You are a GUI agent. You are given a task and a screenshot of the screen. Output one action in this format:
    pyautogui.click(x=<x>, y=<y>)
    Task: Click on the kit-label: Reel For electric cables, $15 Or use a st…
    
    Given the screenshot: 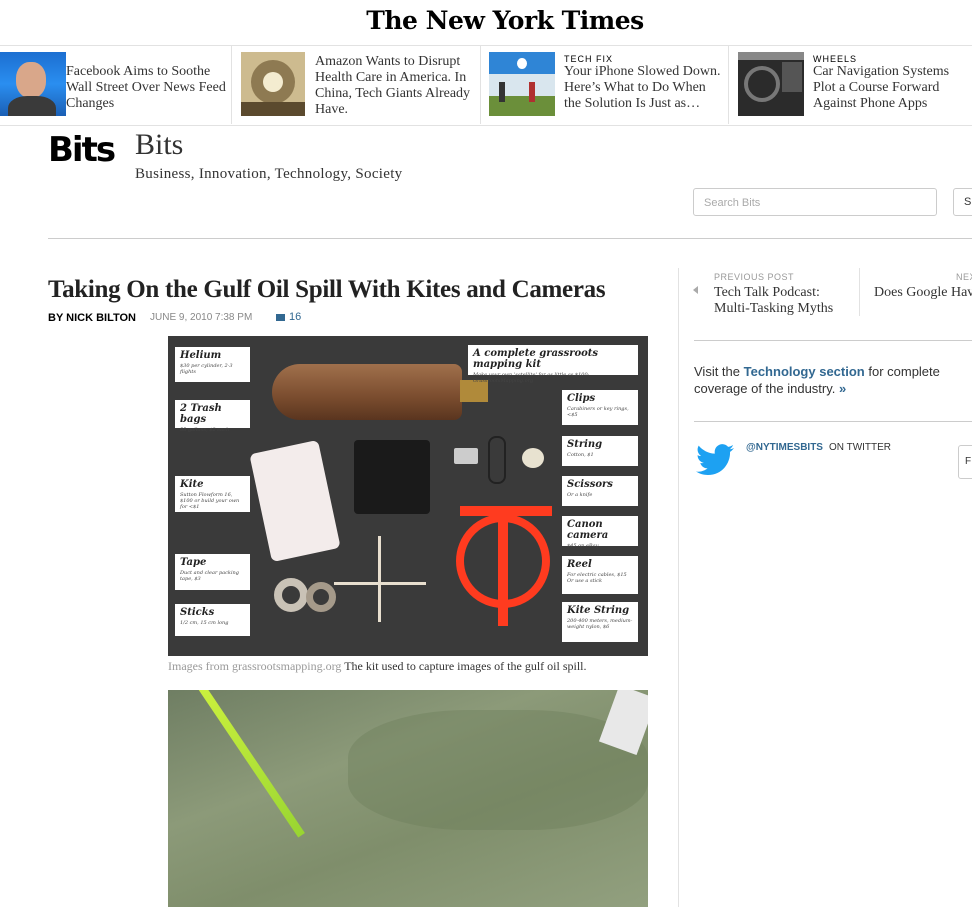 What is the action you would take?
    pyautogui.click(x=600, y=575)
    